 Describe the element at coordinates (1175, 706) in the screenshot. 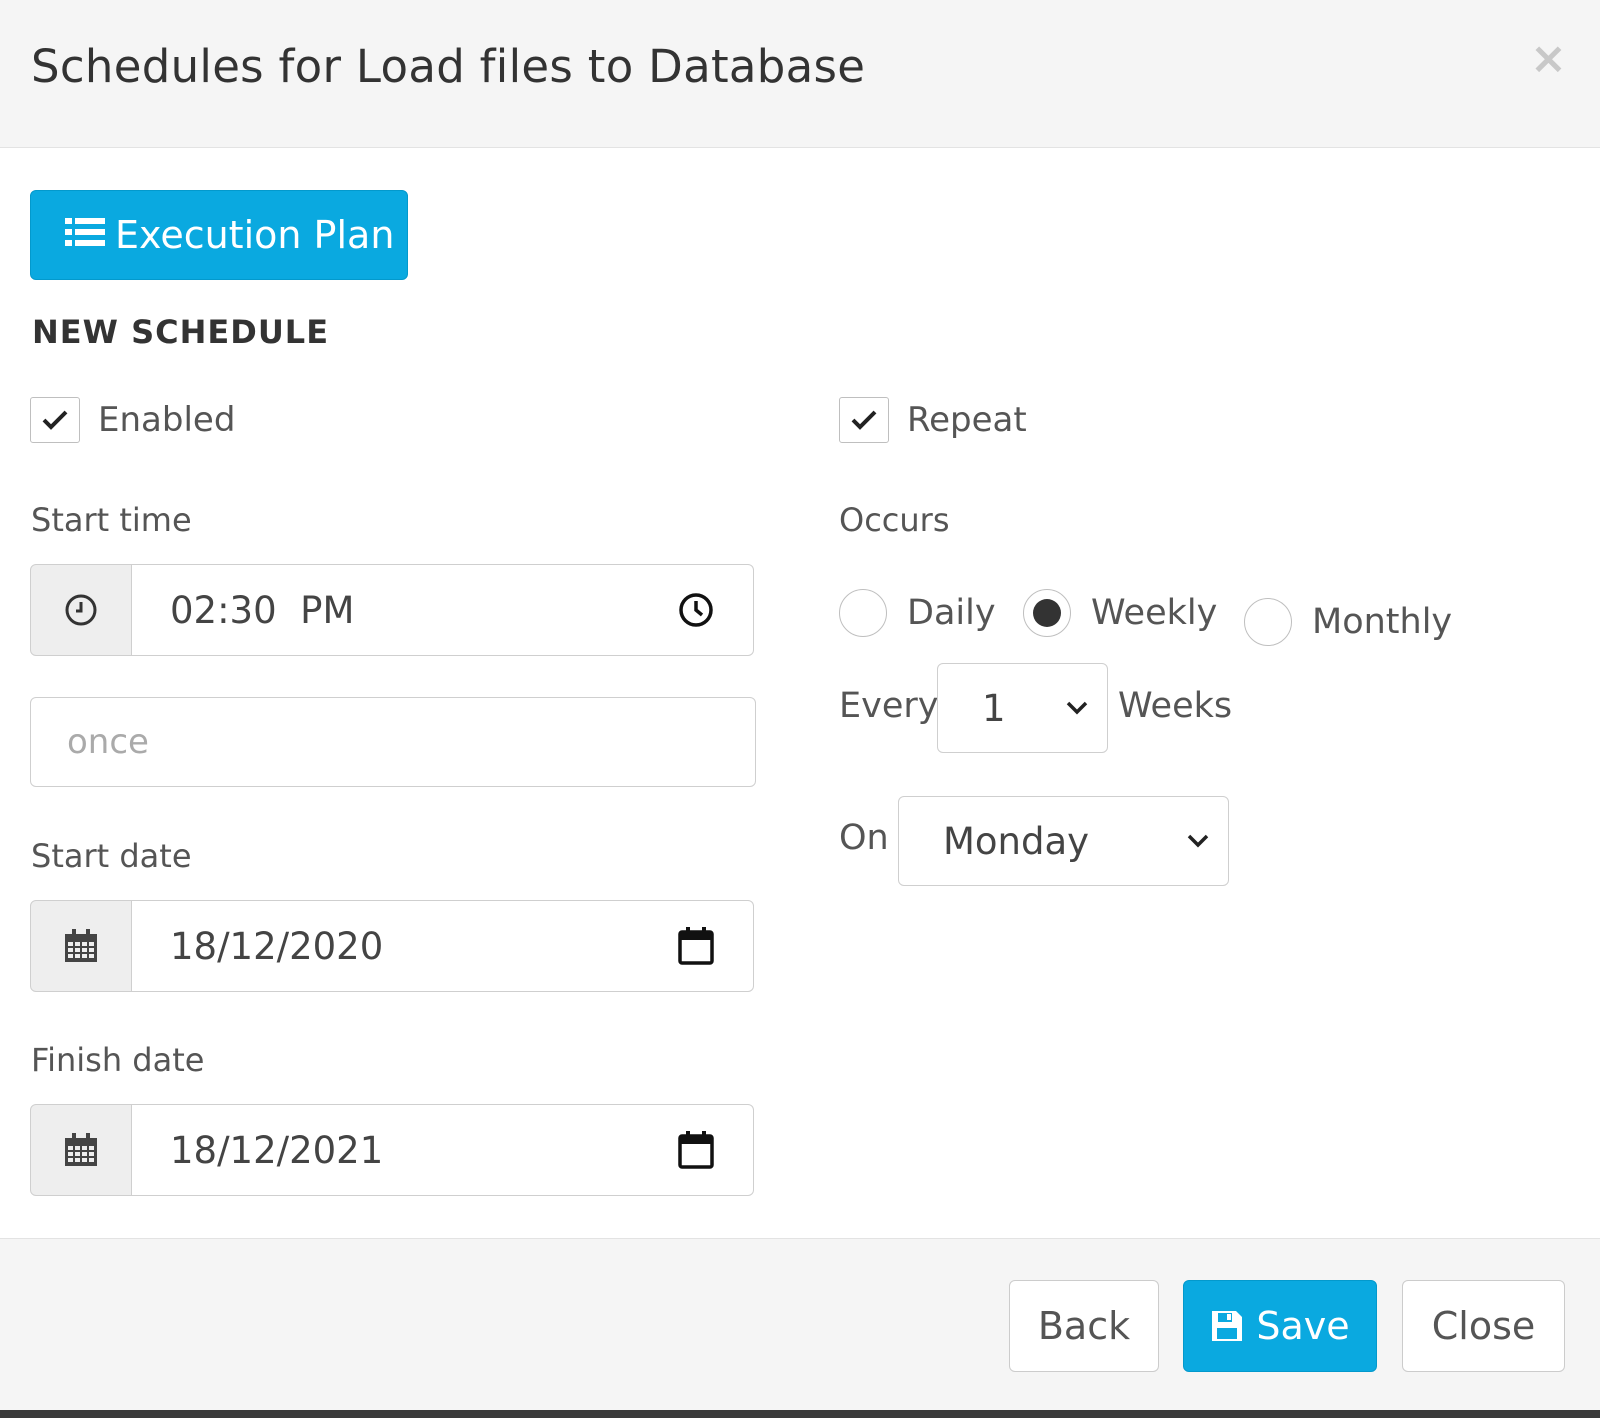

I see `every-unit-label: Weeks` at that location.